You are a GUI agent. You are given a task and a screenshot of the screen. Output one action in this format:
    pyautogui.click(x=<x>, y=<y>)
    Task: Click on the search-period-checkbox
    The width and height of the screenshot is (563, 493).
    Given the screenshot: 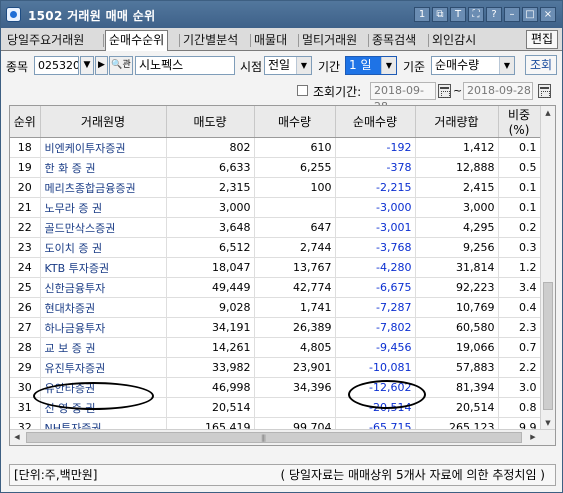 What is the action you would take?
    pyautogui.click(x=302, y=90)
    